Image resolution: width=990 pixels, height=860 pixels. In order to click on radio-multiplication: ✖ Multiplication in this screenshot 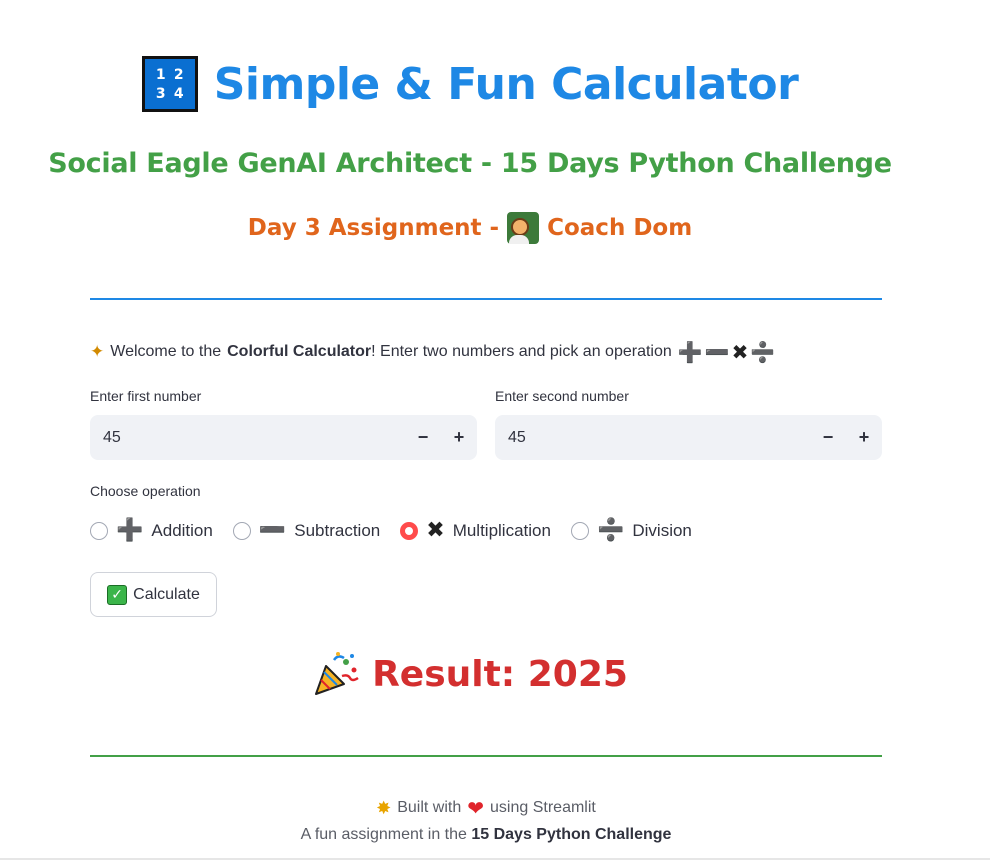, I will do `click(475, 531)`.